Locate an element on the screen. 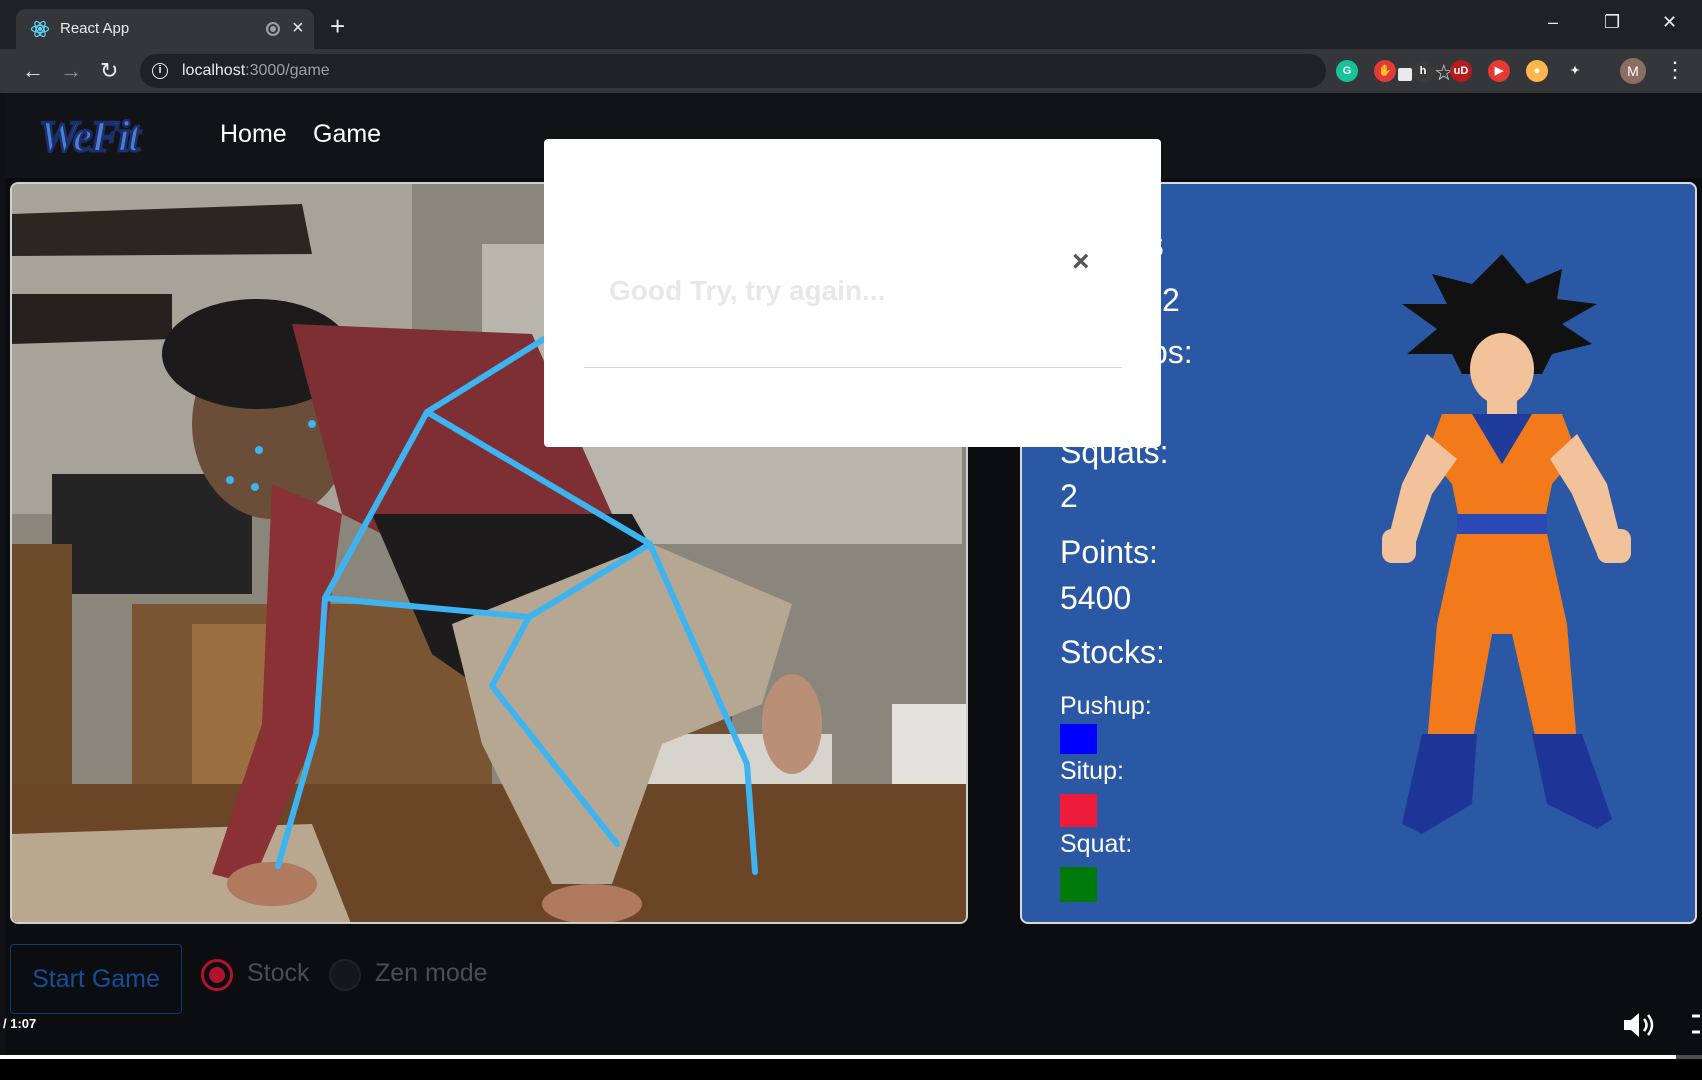 The width and height of the screenshot is (1702, 1080). fullscreen-icon is located at coordinates (1696, 1024).